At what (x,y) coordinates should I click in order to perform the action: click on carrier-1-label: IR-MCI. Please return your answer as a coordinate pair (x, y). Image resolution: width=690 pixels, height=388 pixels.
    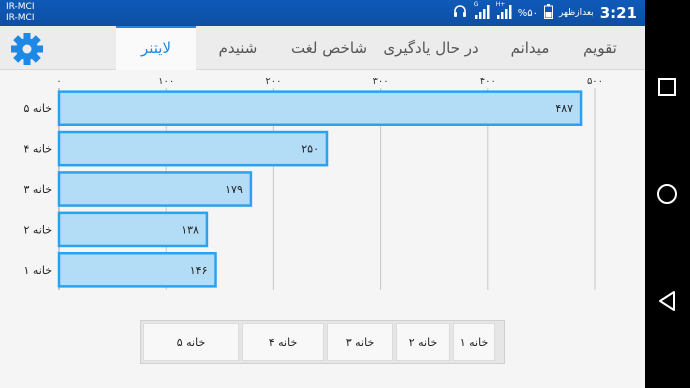
    Looking at the image, I should click on (20, 7).